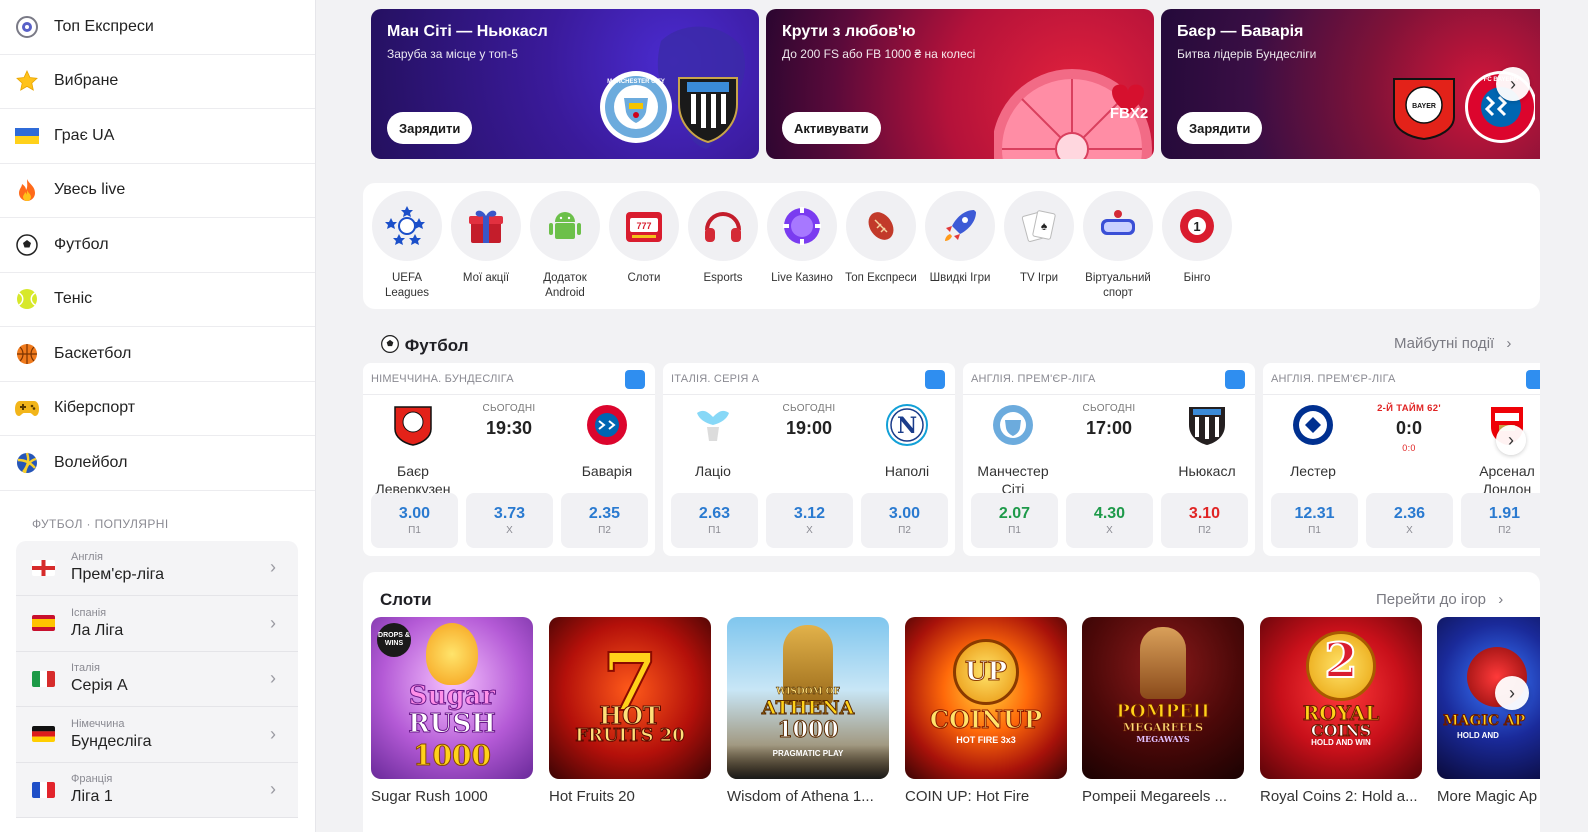 The height and width of the screenshot is (832, 1588). I want to click on away-team: Баварія, so click(607, 440).